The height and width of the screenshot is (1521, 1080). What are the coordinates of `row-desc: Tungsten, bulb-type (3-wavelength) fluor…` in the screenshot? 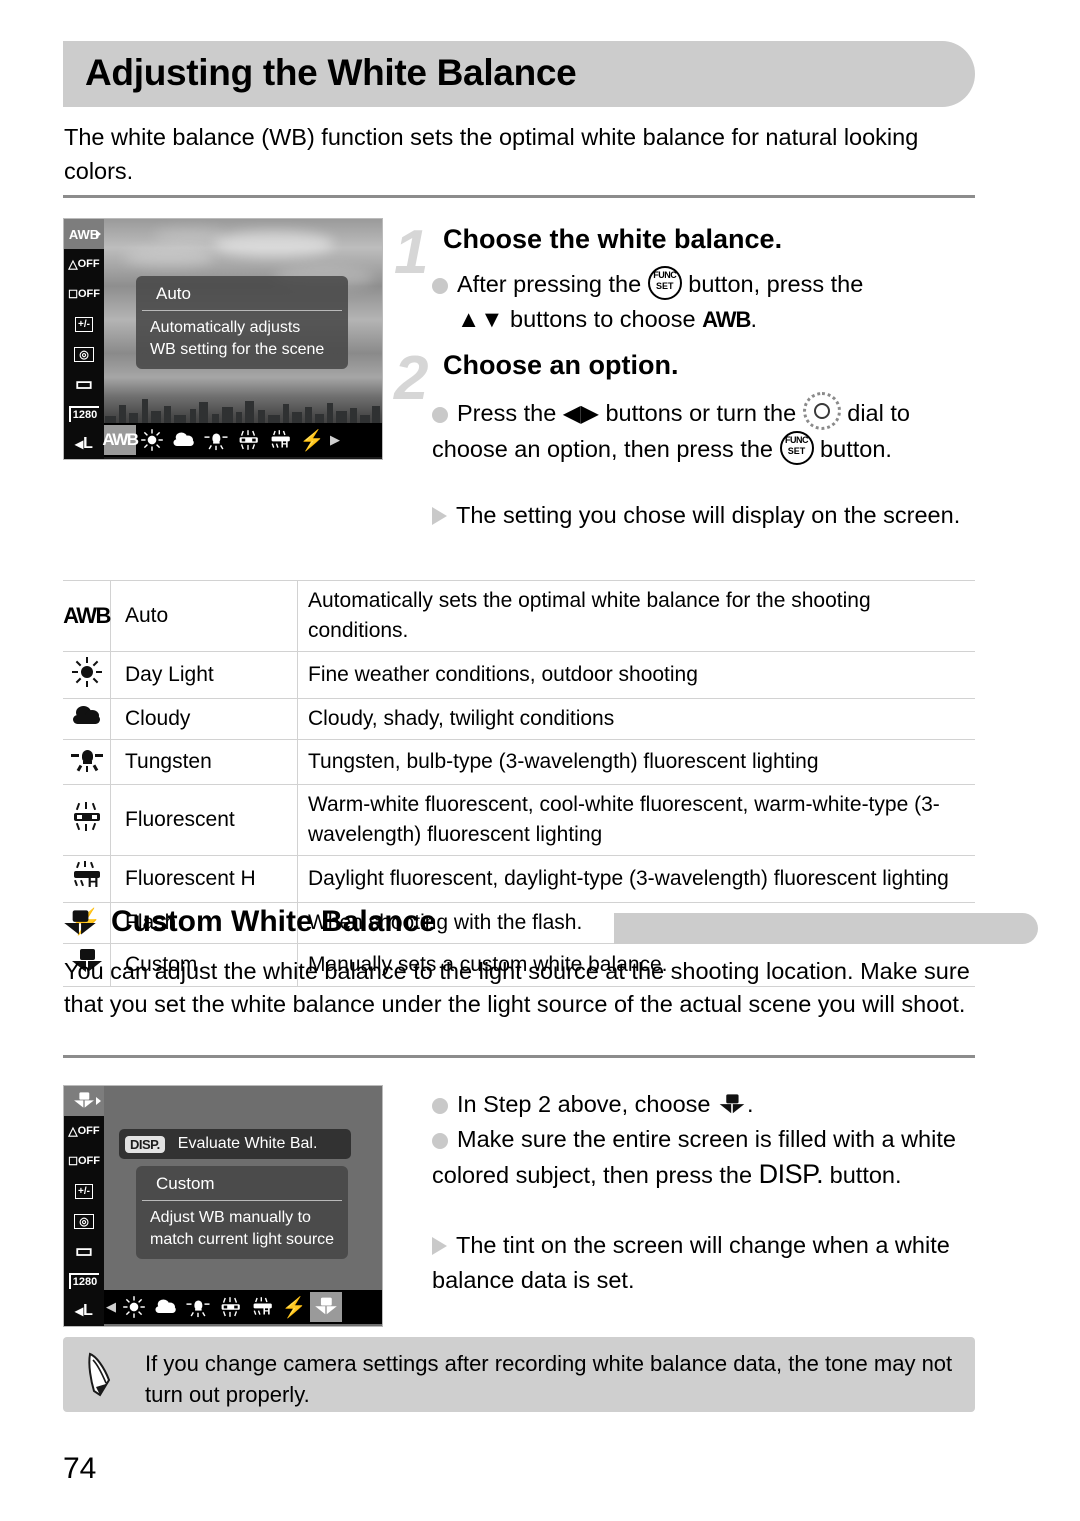 It's located at (636, 762).